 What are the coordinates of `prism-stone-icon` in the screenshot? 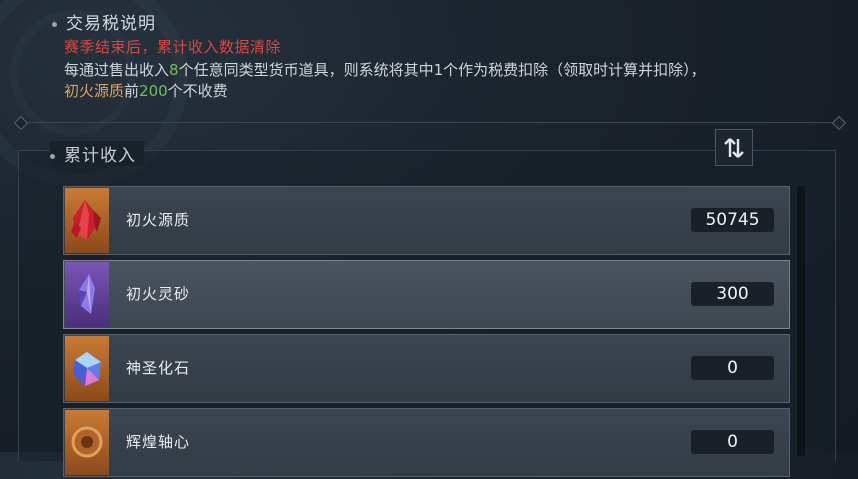 It's located at (87, 369).